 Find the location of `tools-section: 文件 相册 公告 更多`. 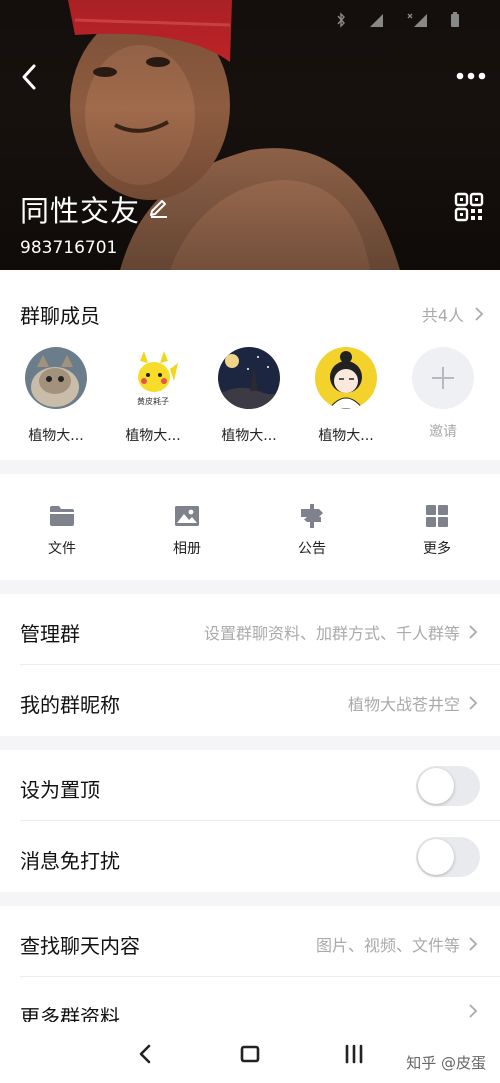

tools-section: 文件 相册 公告 更多 is located at coordinates (250, 527).